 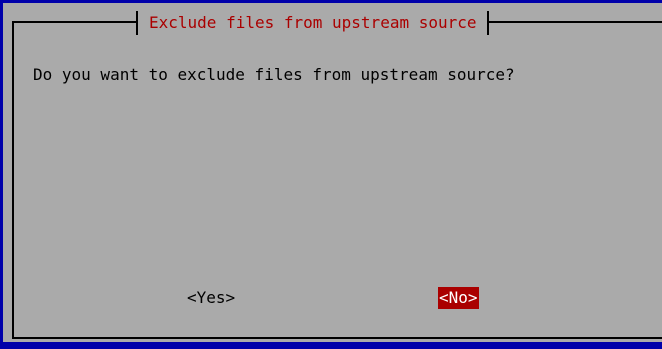 I want to click on yes-button: <Yes>, so click(x=211, y=298).